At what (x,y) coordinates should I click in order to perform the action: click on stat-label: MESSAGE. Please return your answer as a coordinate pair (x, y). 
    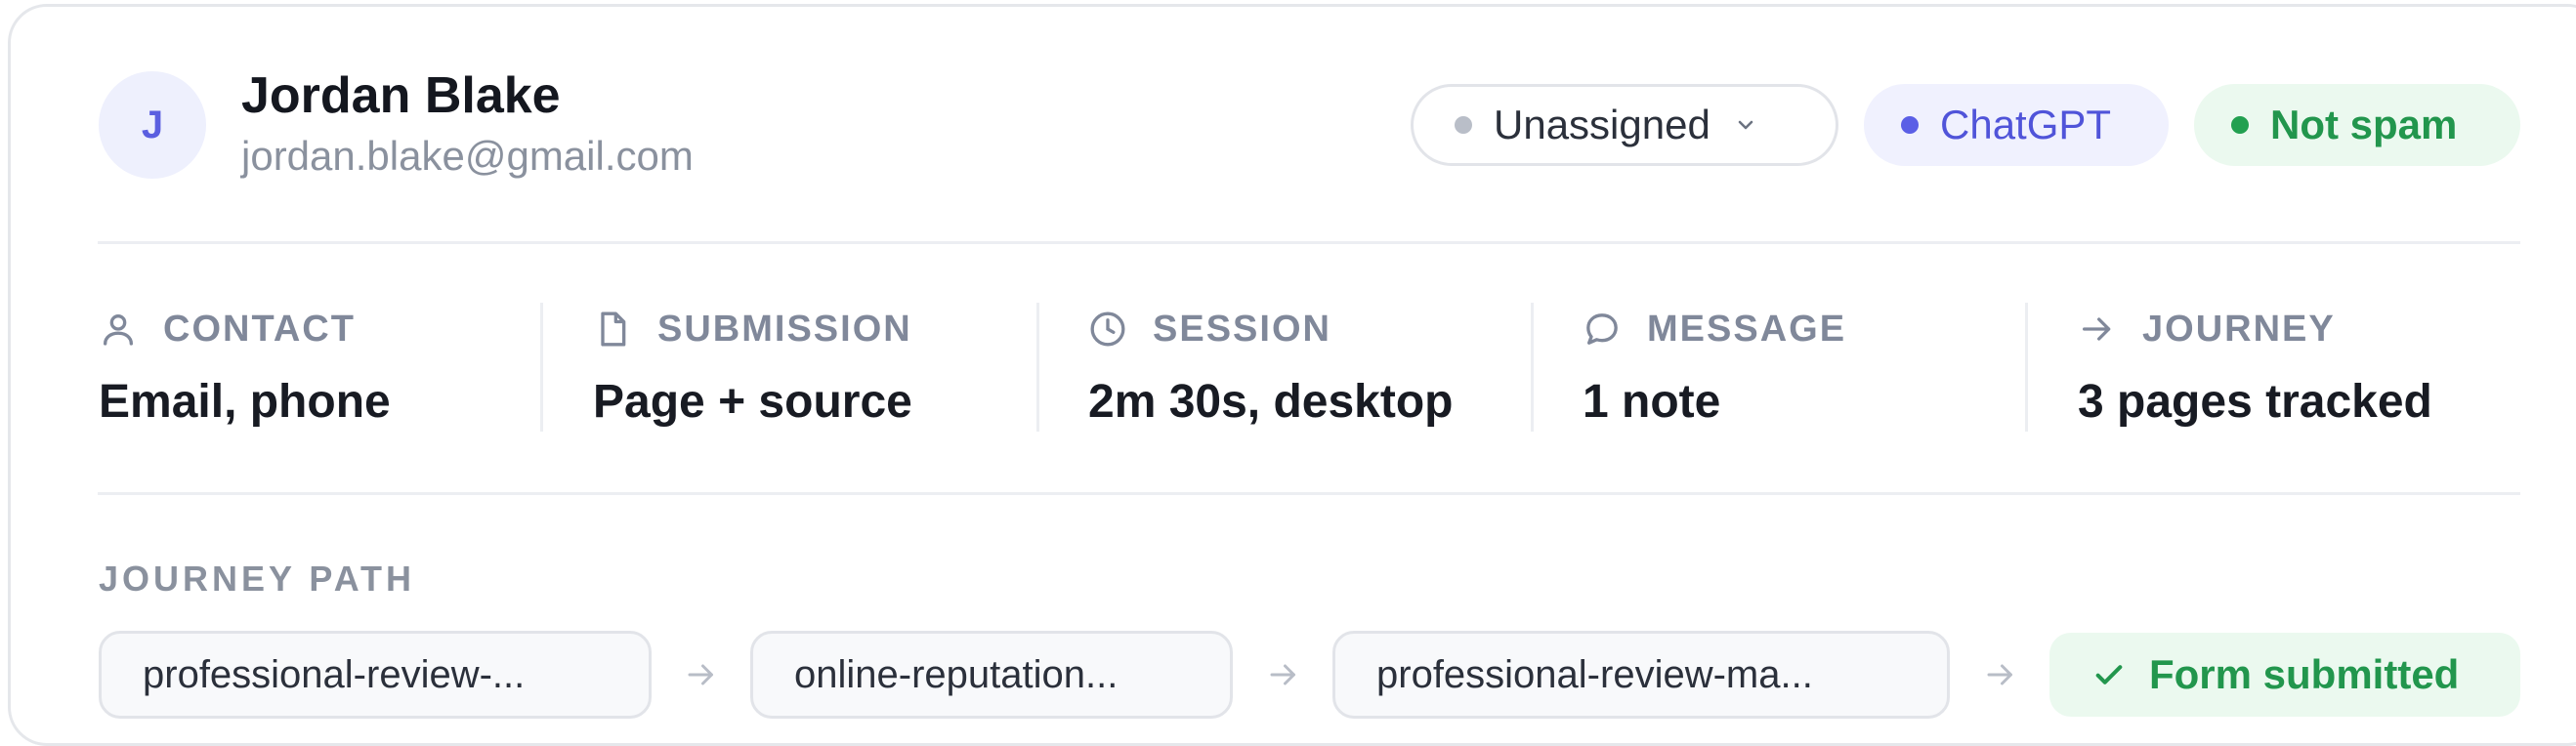
    Looking at the image, I should click on (1747, 329).